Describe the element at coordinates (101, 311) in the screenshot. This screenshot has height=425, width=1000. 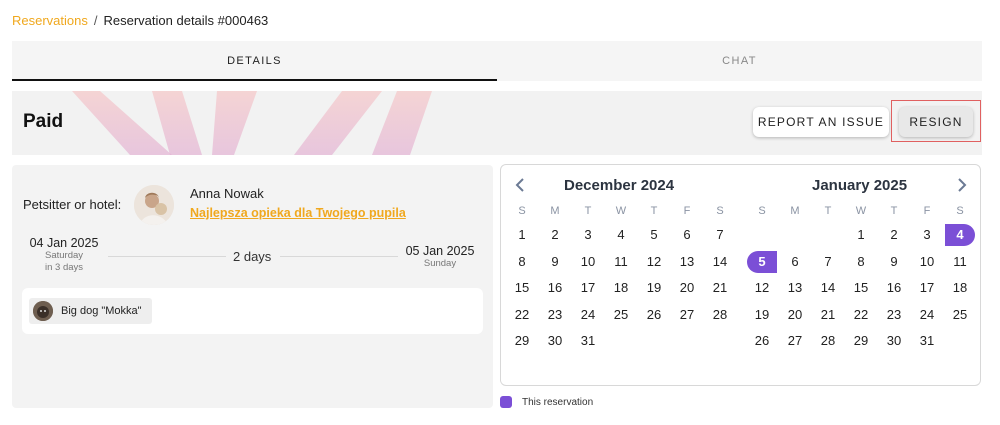
I see `pet-name: Big dog "Mokka"` at that location.